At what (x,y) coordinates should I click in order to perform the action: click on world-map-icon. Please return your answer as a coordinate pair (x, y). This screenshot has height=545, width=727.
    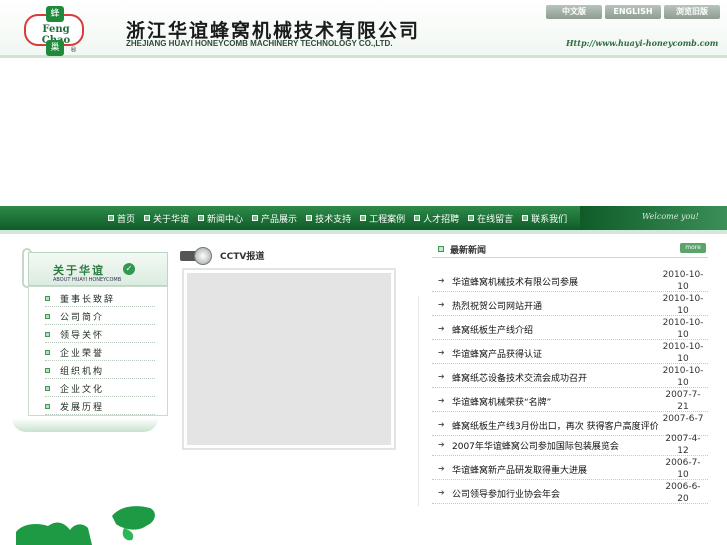
    Looking at the image, I should click on (85, 525).